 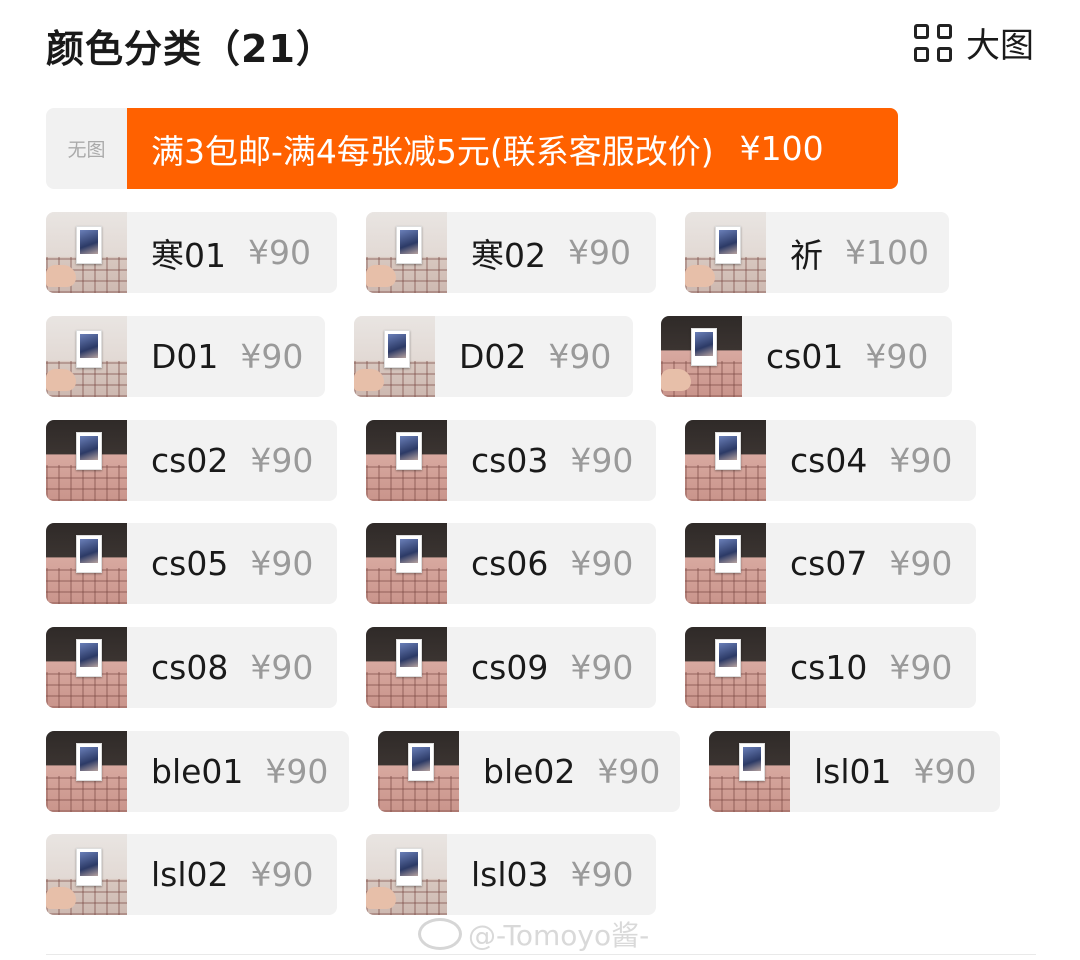 I want to click on variant-name: ble01, so click(x=197, y=771).